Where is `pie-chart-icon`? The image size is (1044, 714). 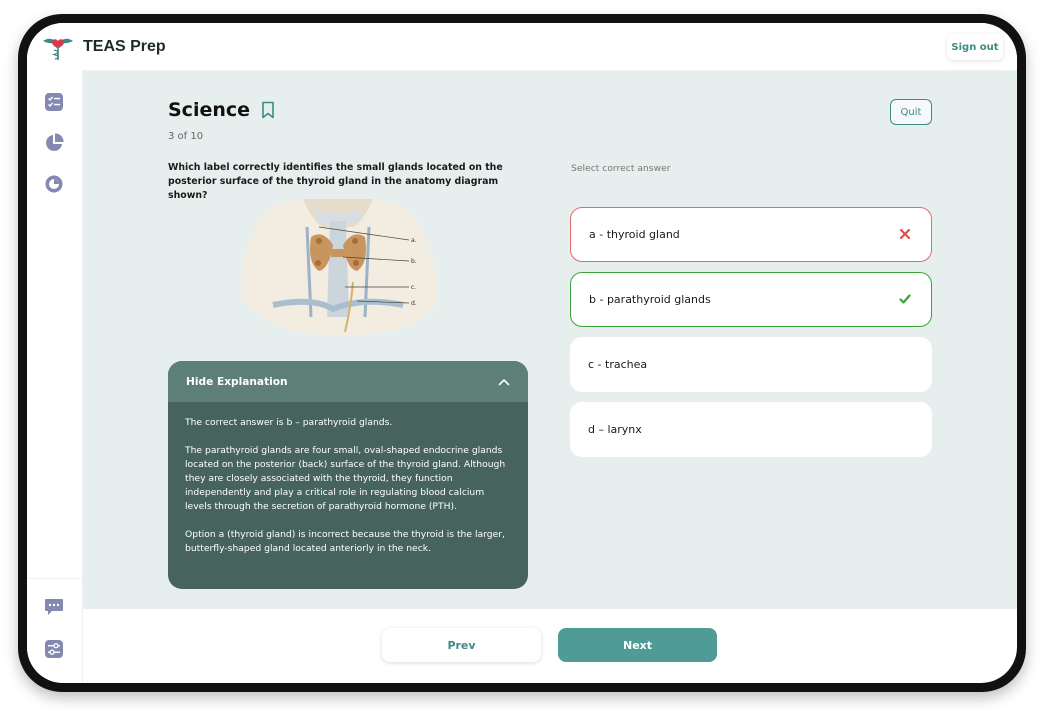 pie-chart-icon is located at coordinates (54, 143).